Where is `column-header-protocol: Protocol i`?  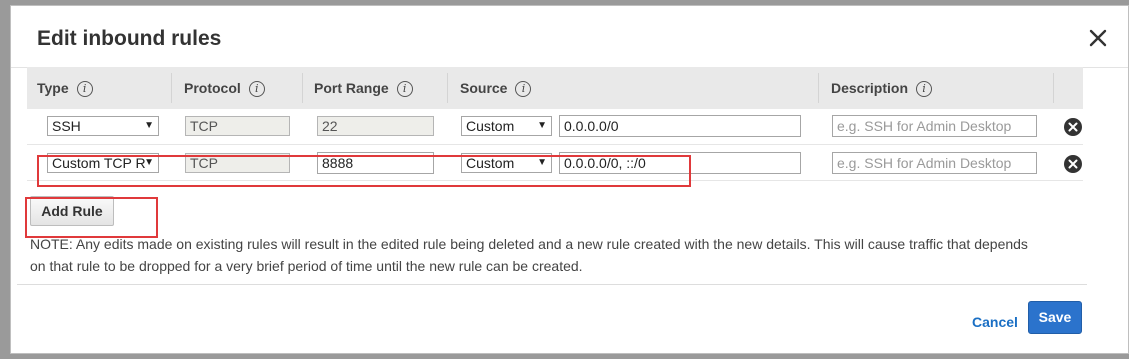
column-header-protocol: Protocol i is located at coordinates (224, 88).